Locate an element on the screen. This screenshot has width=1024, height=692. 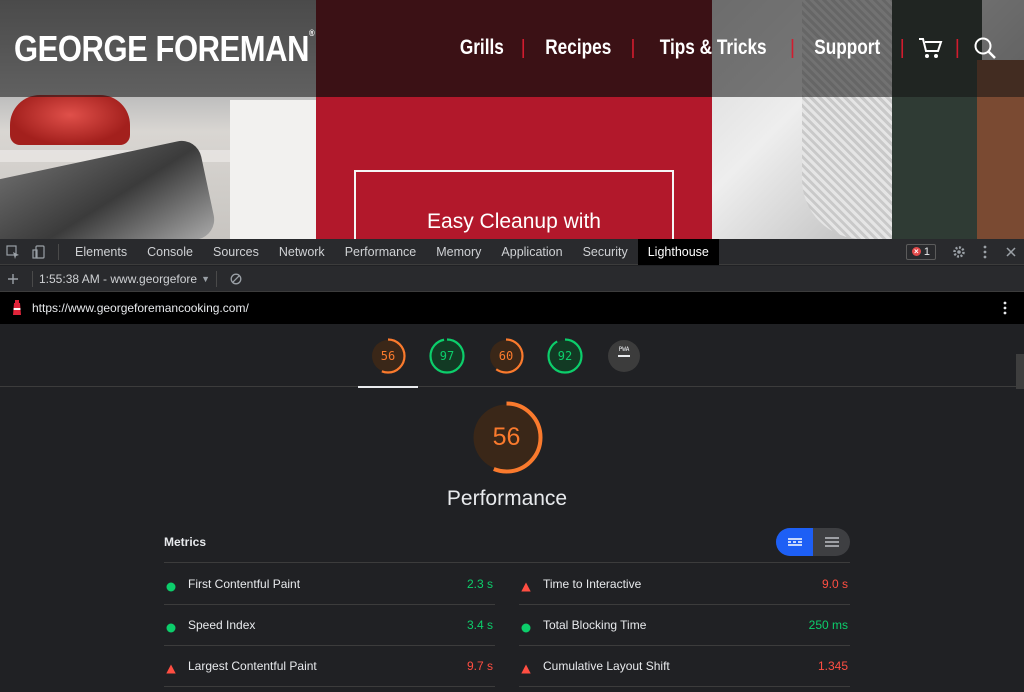
report-url-bar: https://www.georgeforemancooking.com/ is located at coordinates (512, 308).